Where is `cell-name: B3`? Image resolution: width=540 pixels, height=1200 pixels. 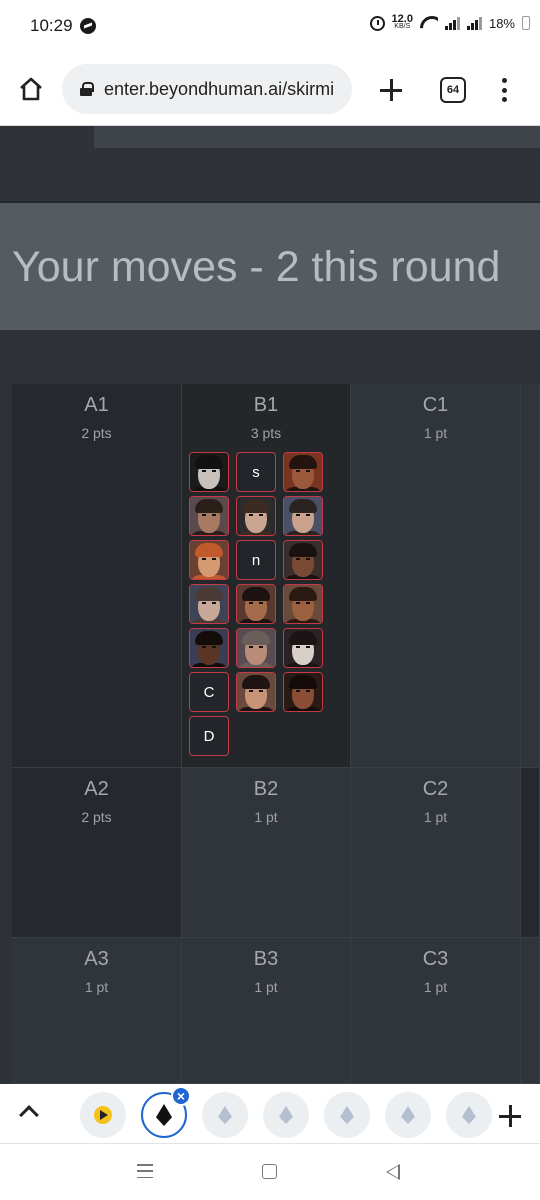 cell-name: B3 is located at coordinates (266, 959).